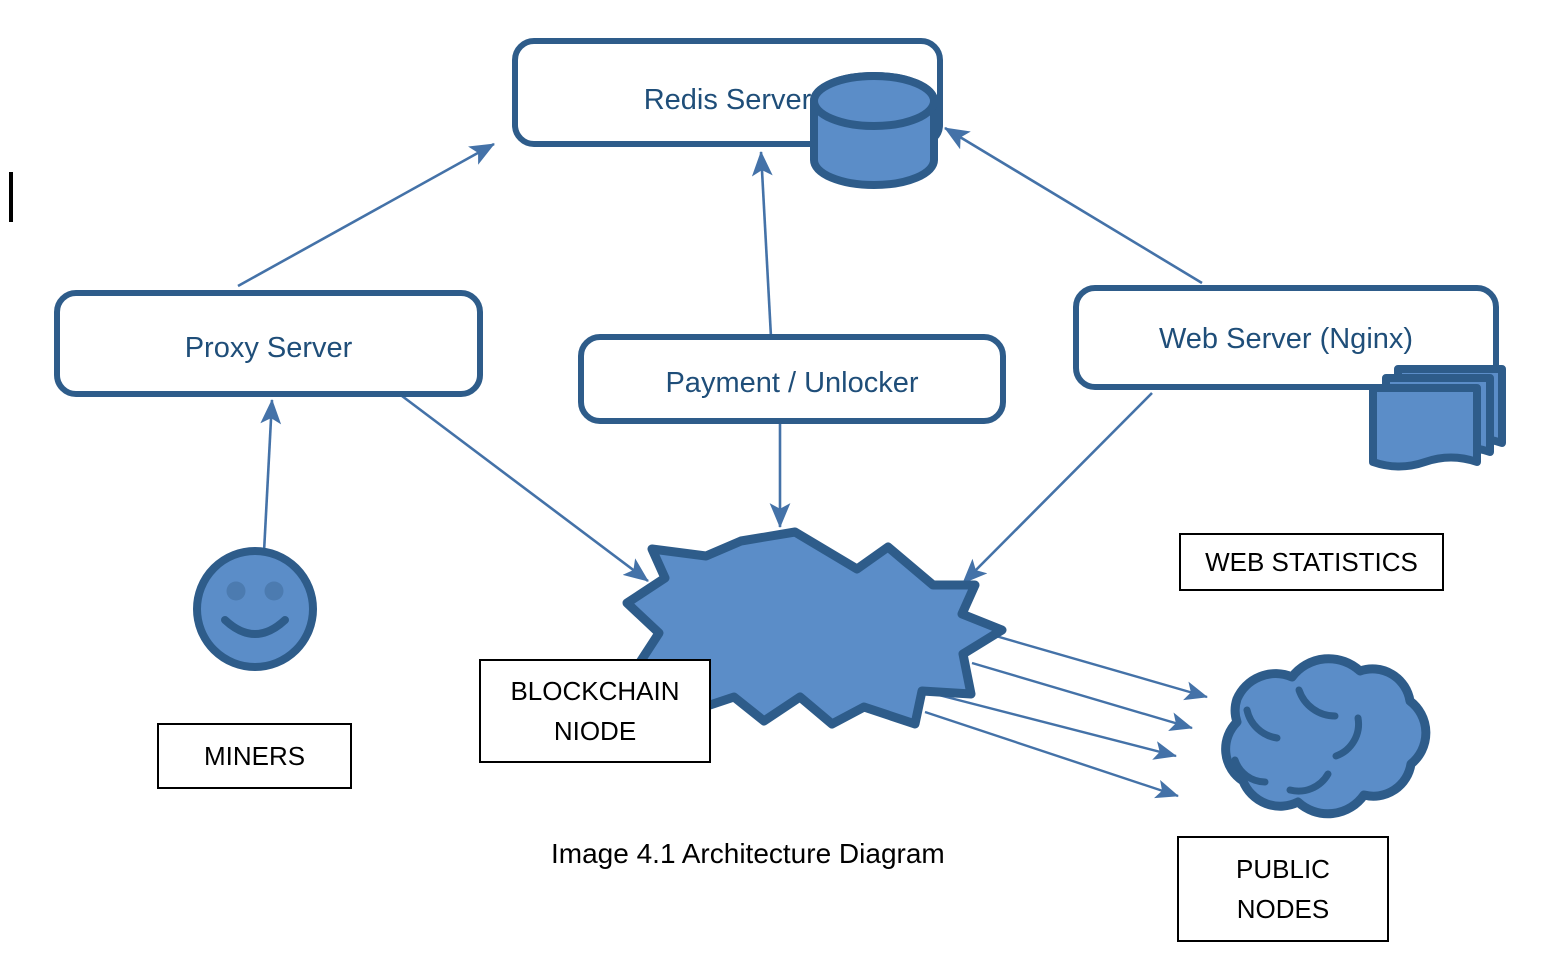  Describe the element at coordinates (595, 731) in the screenshot. I see `label-blockchain-node-line2: NIODE` at that location.